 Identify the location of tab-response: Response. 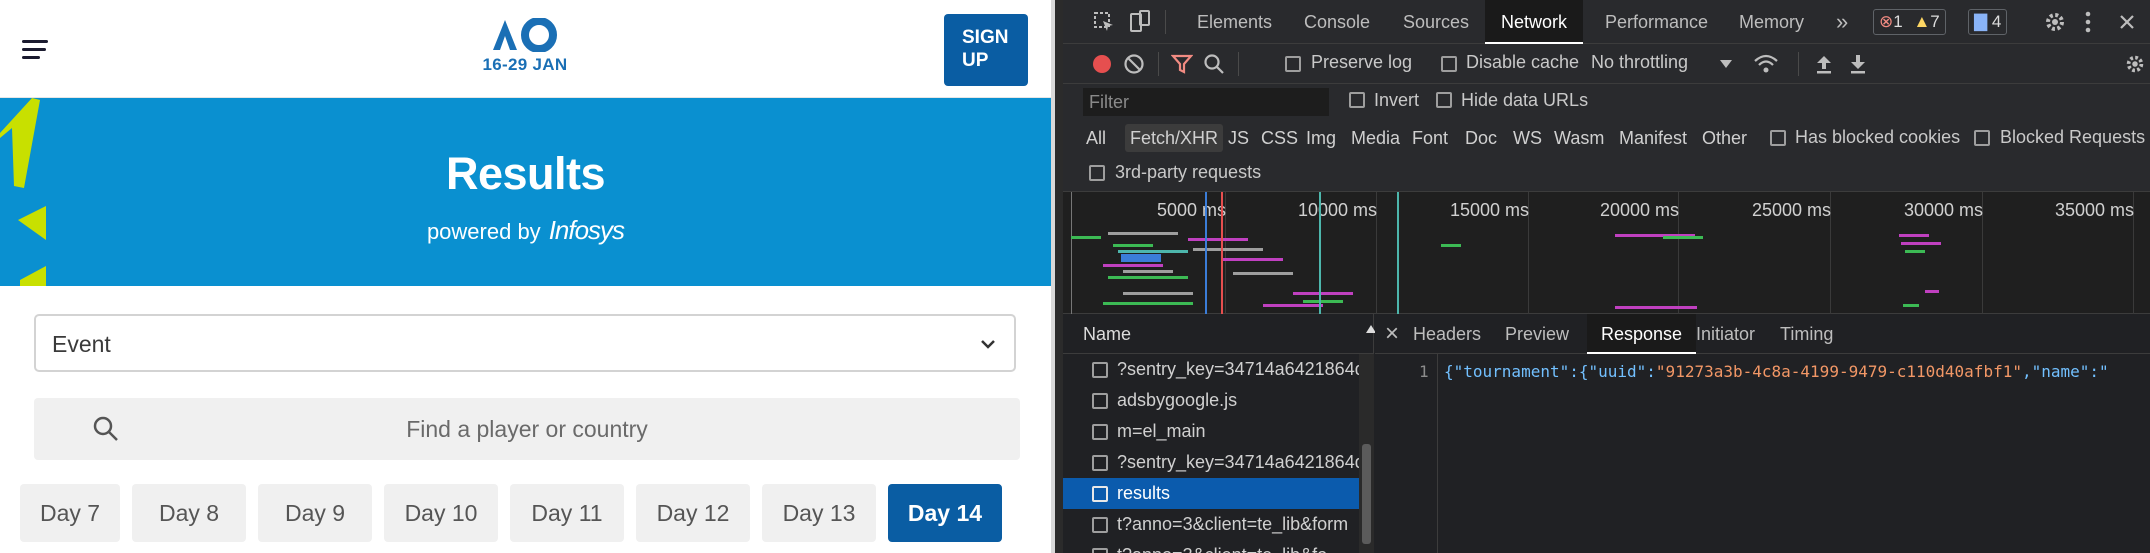
(1642, 334).